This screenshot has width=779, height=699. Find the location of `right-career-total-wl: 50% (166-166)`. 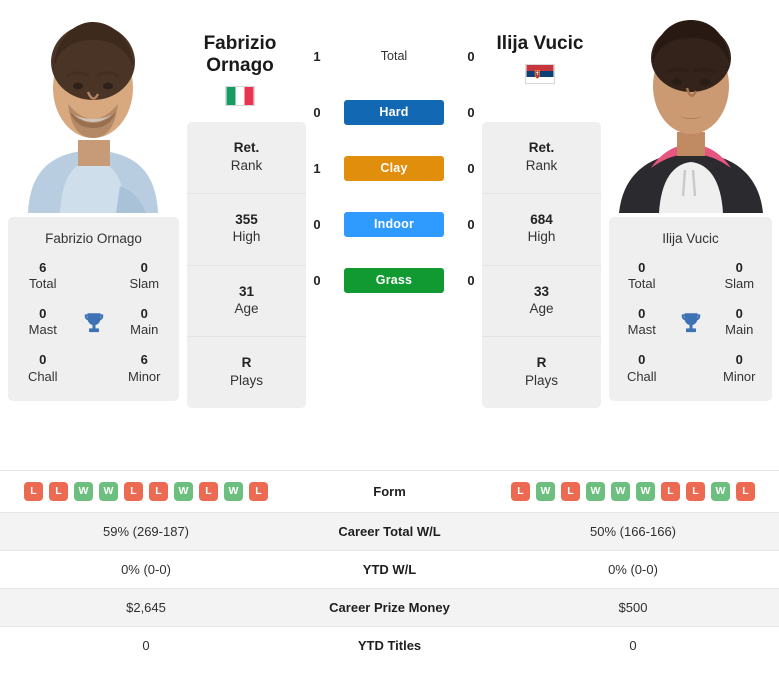

right-career-total-wl: 50% (166-166) is located at coordinates (633, 531).